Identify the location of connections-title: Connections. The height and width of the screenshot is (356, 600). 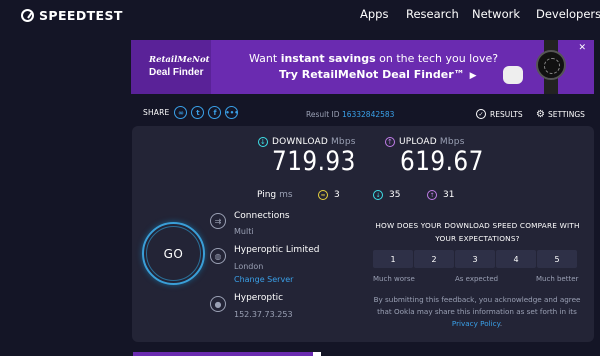
(262, 216).